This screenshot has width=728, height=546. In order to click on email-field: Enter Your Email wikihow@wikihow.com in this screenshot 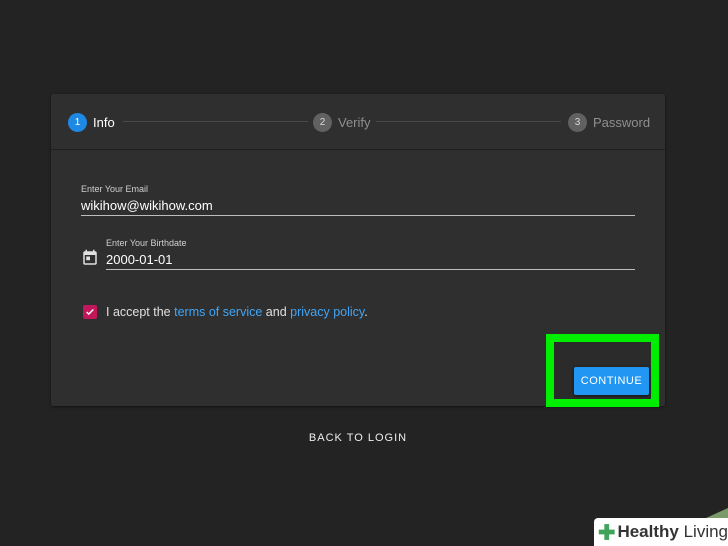, I will do `click(358, 201)`.